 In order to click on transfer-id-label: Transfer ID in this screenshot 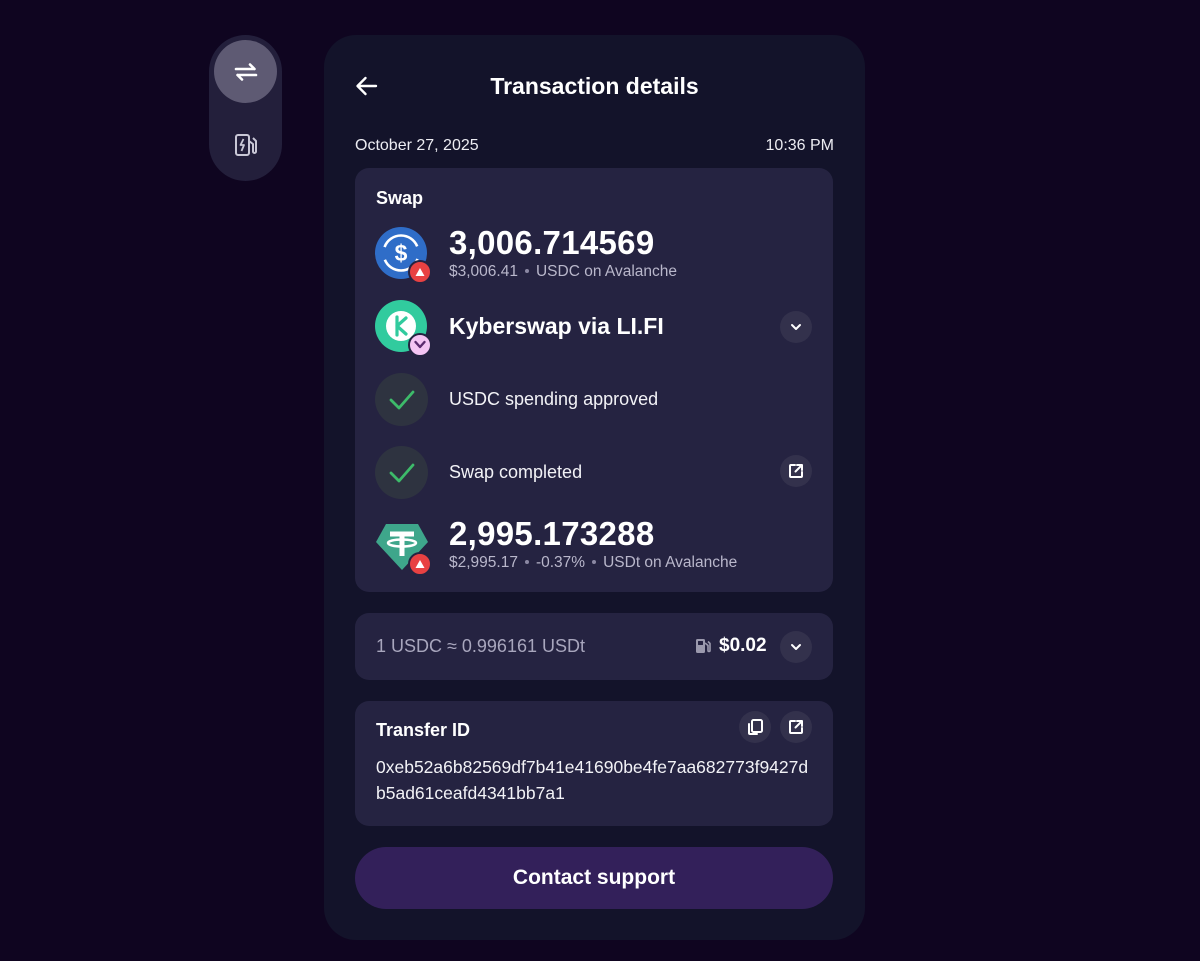, I will do `click(423, 730)`.